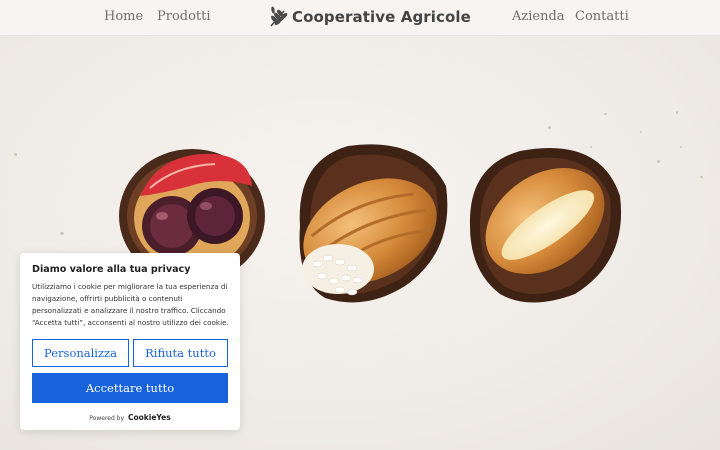 The height and width of the screenshot is (450, 720). What do you see at coordinates (545, 225) in the screenshot?
I see `cream-pastry` at bounding box center [545, 225].